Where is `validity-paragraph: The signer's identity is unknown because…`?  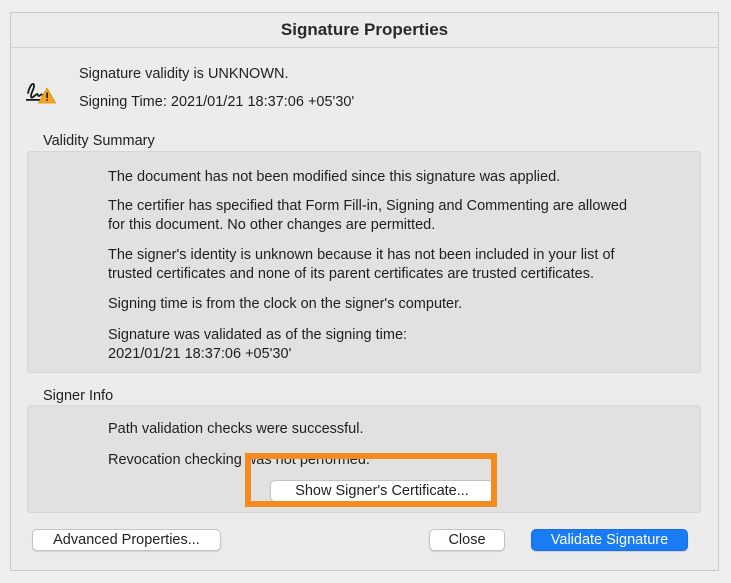 validity-paragraph: The signer's identity is unknown because… is located at coordinates (400, 265).